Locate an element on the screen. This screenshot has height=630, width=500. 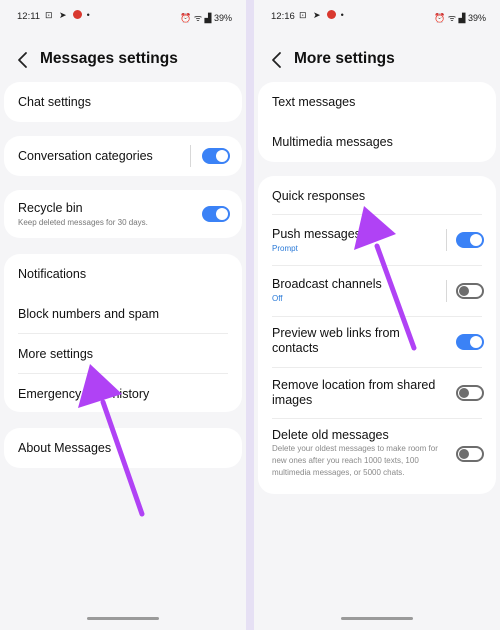
chat-settings-label: Chat settings is located at coordinates (54, 102).